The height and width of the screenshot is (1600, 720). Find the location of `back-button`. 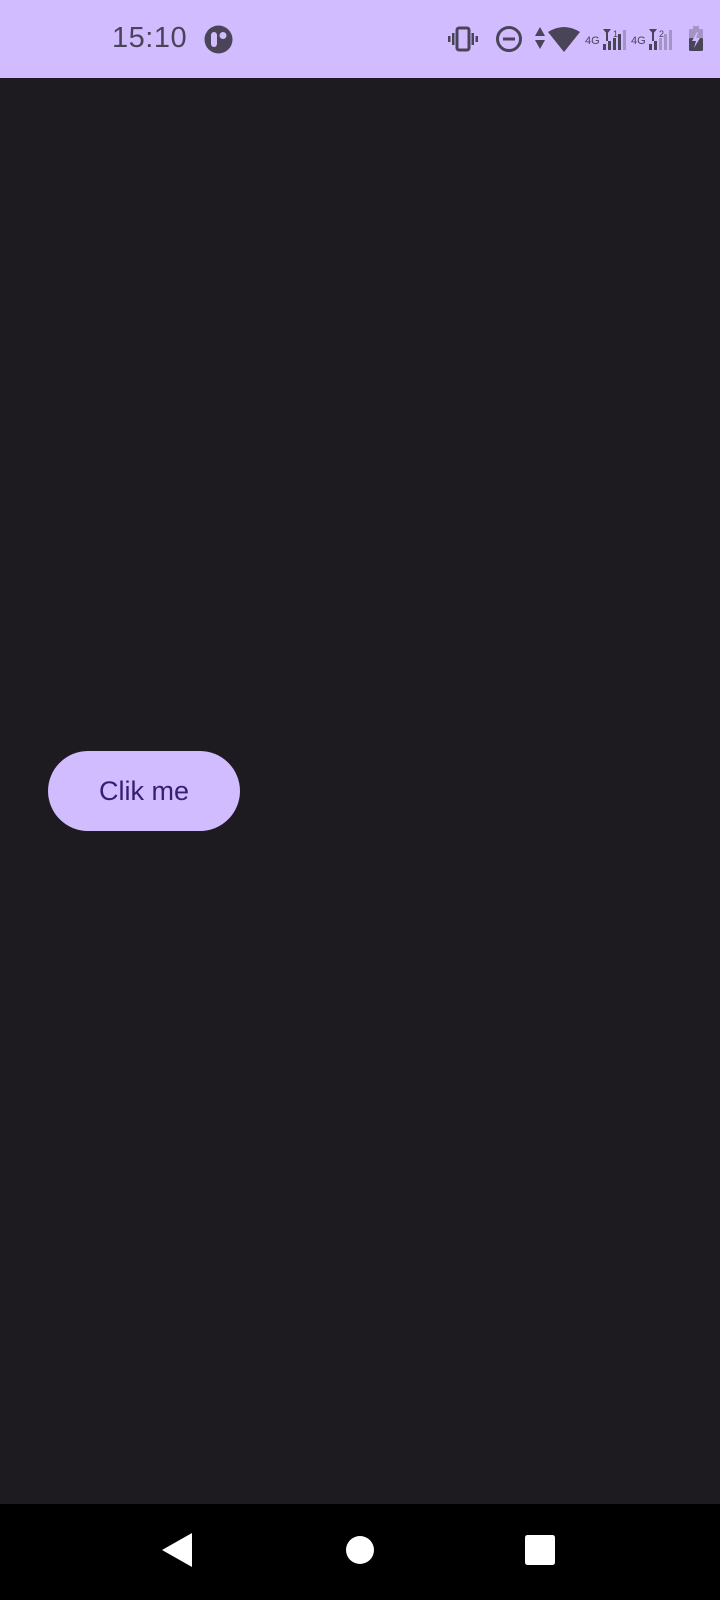

back-button is located at coordinates (178, 1552).